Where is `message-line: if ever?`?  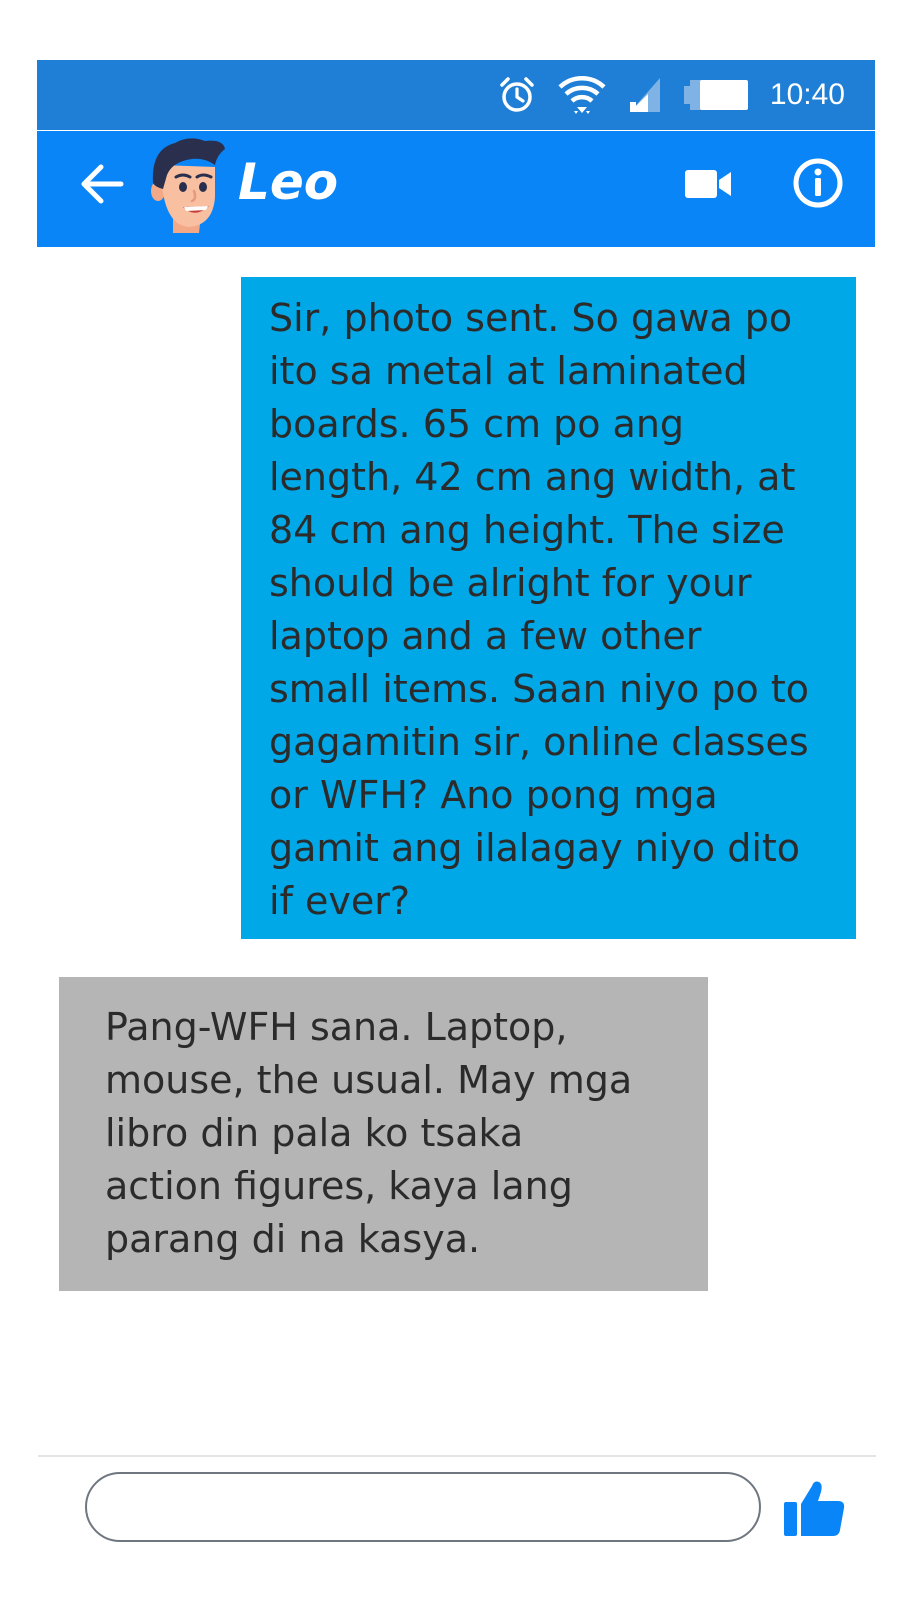 message-line: if ever? is located at coordinates (340, 901).